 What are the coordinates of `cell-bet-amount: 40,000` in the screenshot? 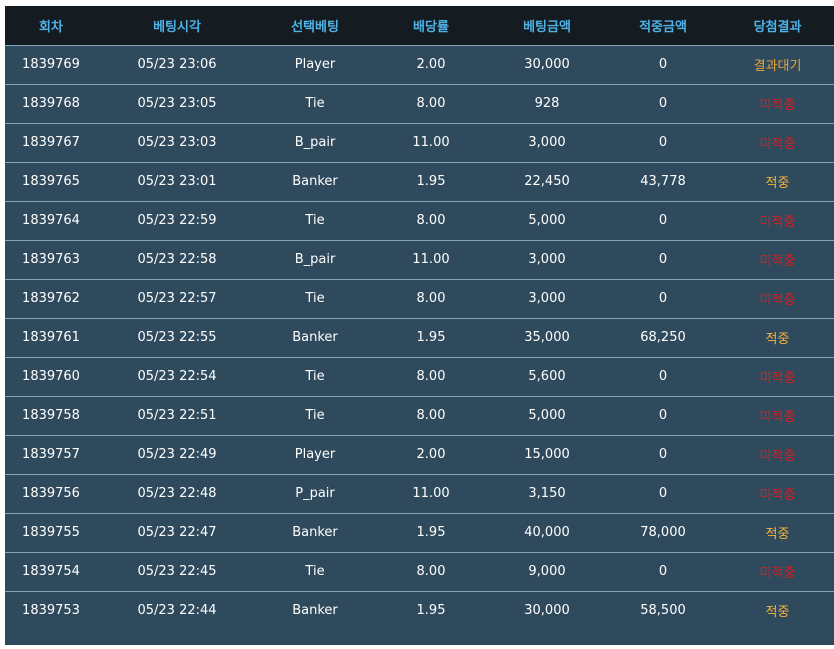 It's located at (547, 532).